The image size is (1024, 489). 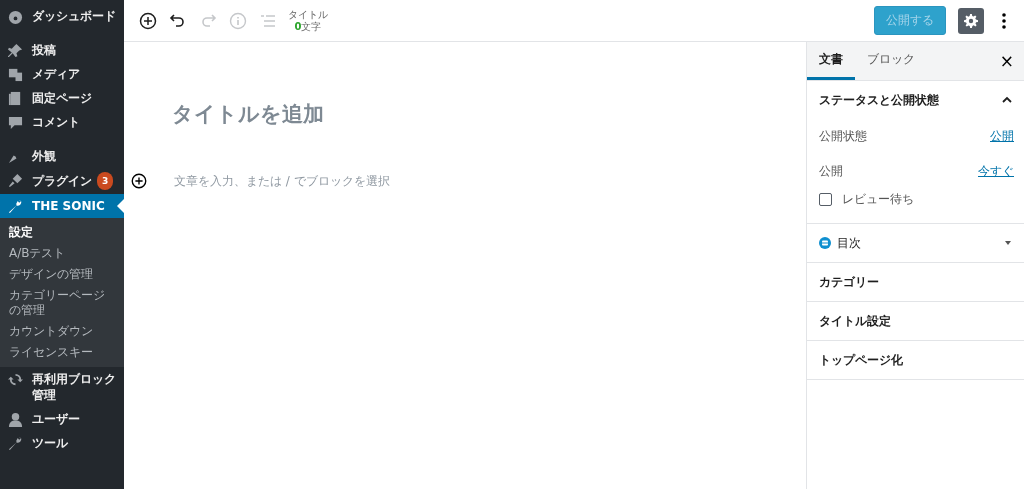 What do you see at coordinates (62, 331) in the screenshot?
I see `submenu-item: カウントダウン` at bounding box center [62, 331].